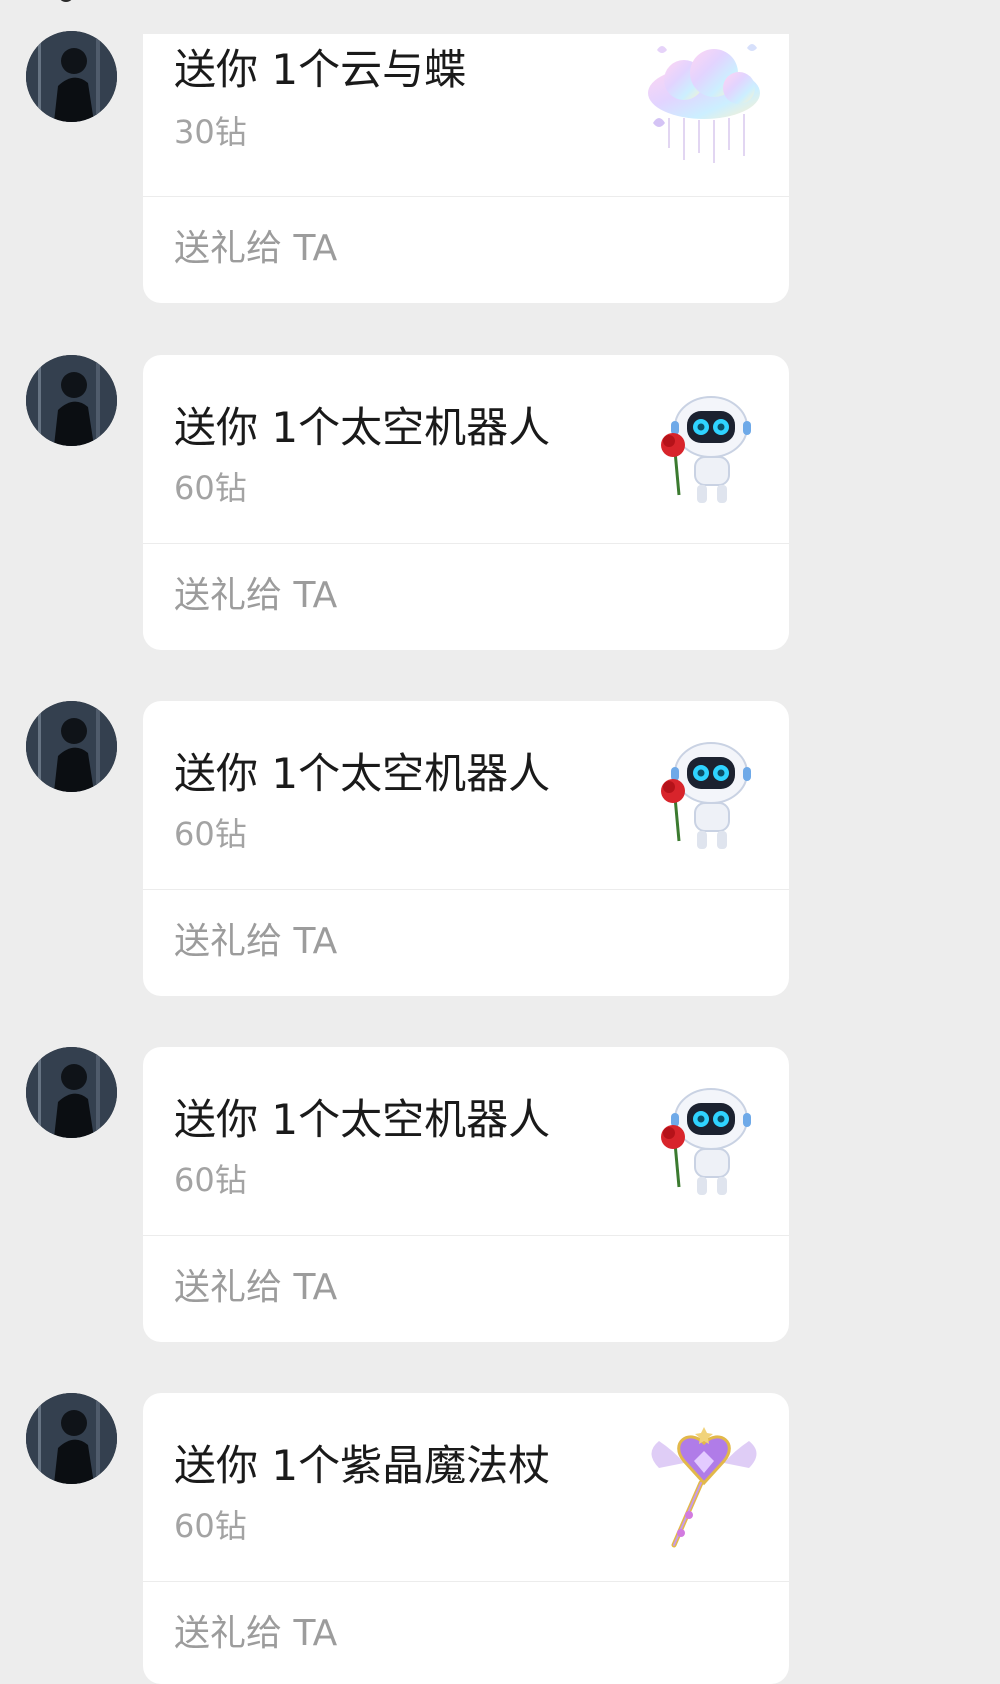 The height and width of the screenshot is (1684, 1000). Describe the element at coordinates (466, 115) in the screenshot. I see `gift-info: 送你 1个云与蝶 30钻` at that location.